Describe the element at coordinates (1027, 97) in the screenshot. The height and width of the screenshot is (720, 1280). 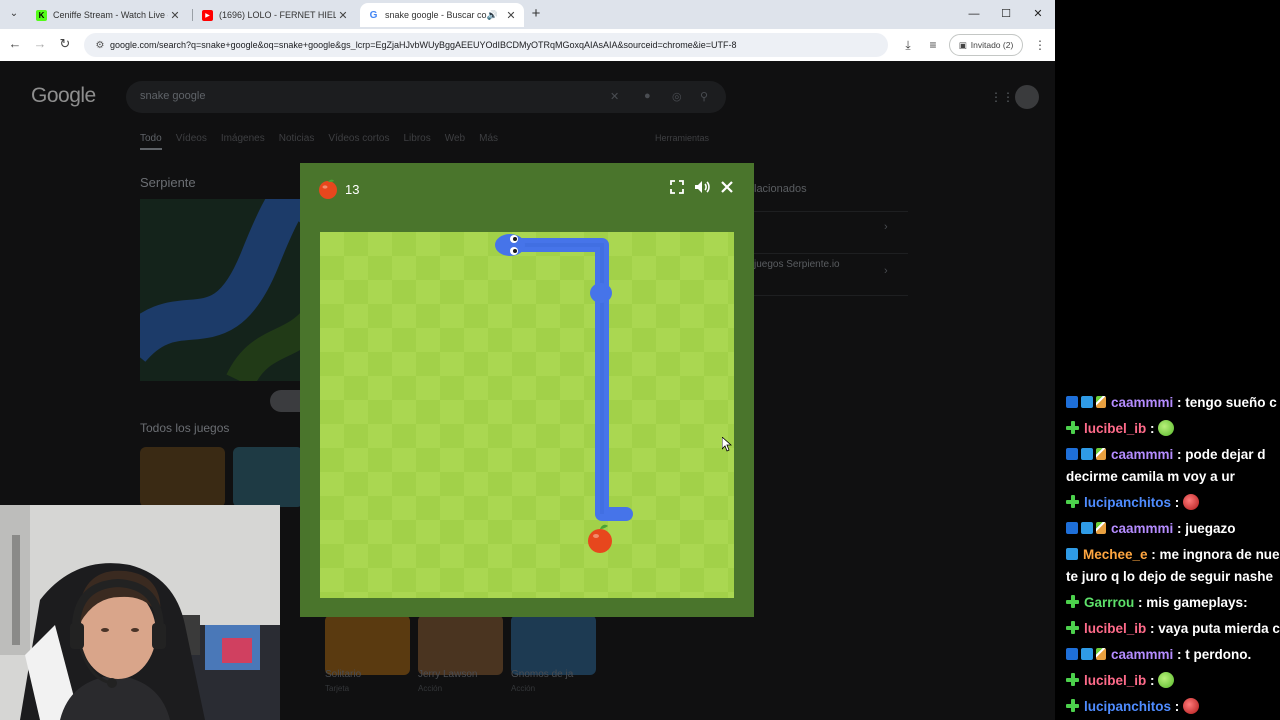
I see `avatar` at that location.